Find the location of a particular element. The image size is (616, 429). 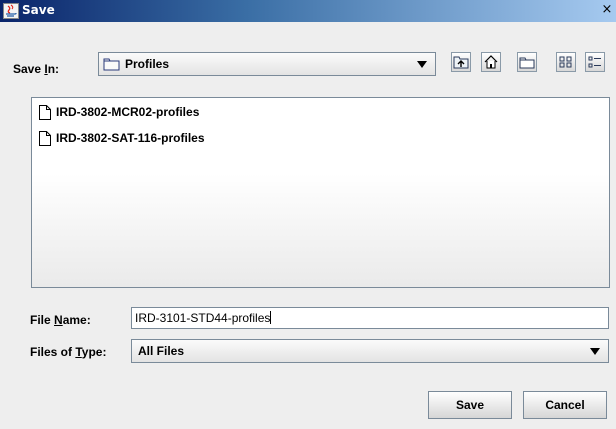

close-icon: × is located at coordinates (607, 10).